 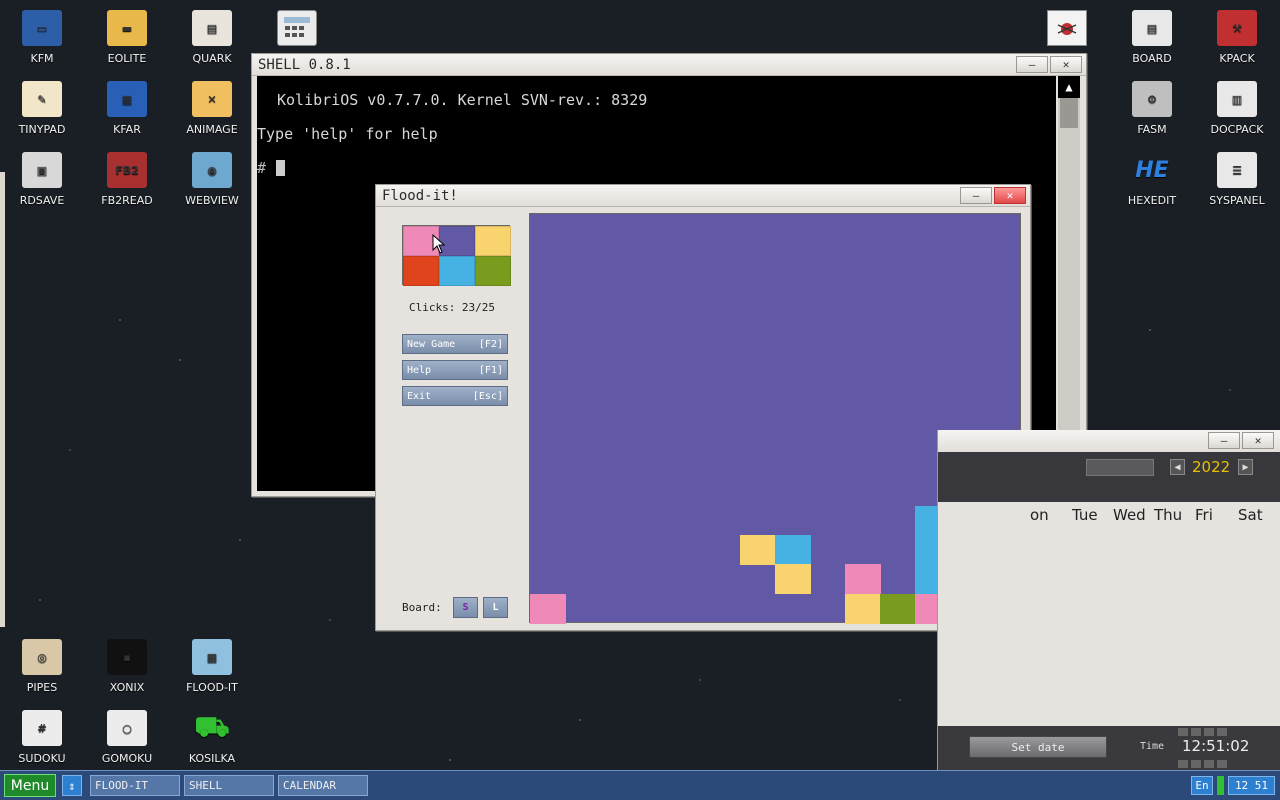 I want to click on calendar-day: 02, so click(x=1070, y=547).